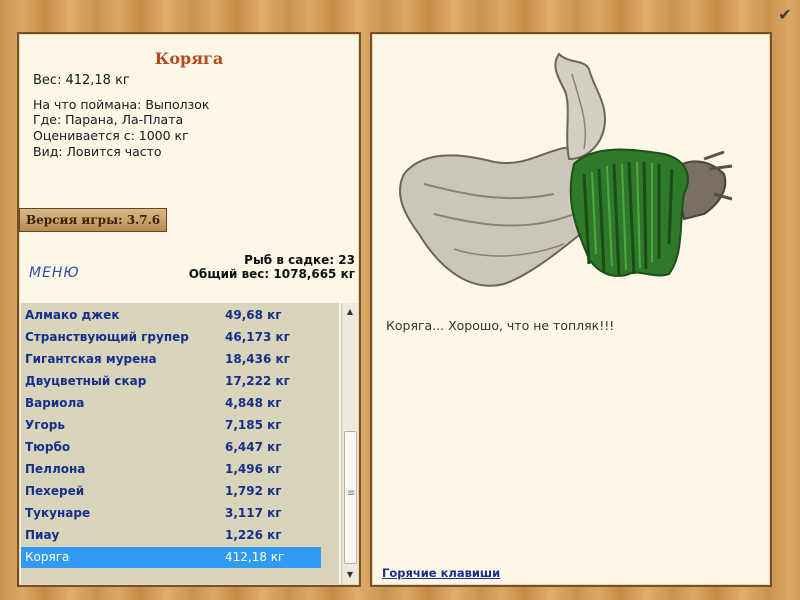 This screenshot has height=600, width=800. I want to click on fish-weight: 46,173 кг, so click(257, 337).